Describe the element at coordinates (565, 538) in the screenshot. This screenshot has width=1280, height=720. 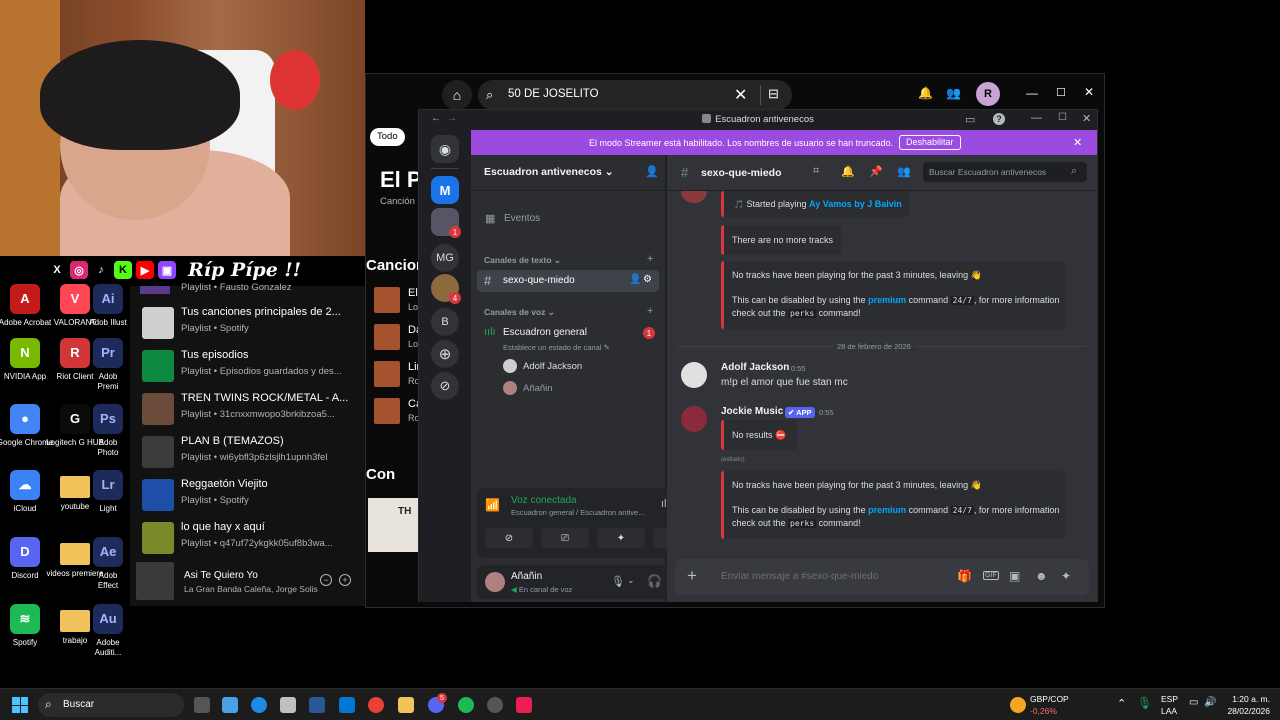
I see `screenshare-button: ⎚` at that location.